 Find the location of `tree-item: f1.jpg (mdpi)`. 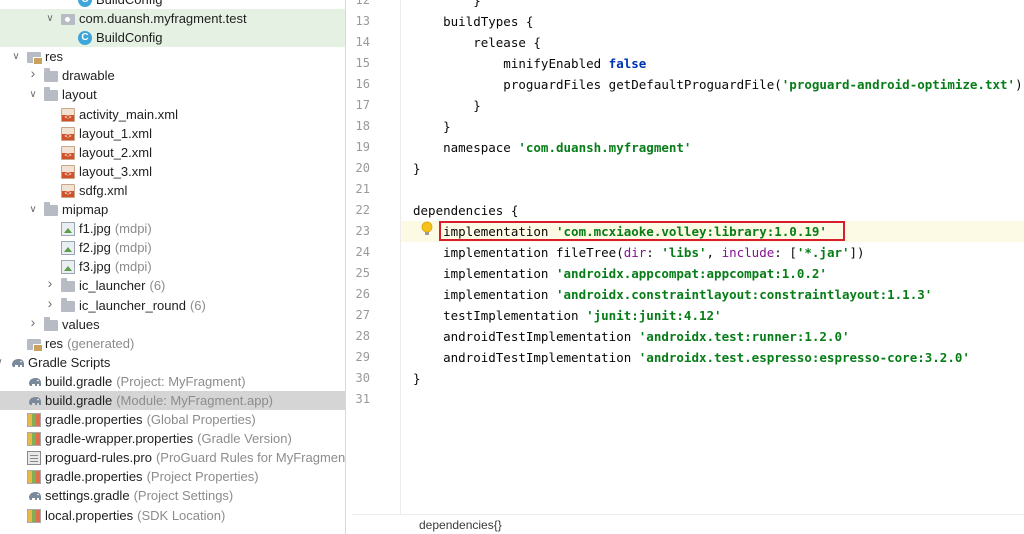

tree-item: f1.jpg (mdpi) is located at coordinates (172, 228).